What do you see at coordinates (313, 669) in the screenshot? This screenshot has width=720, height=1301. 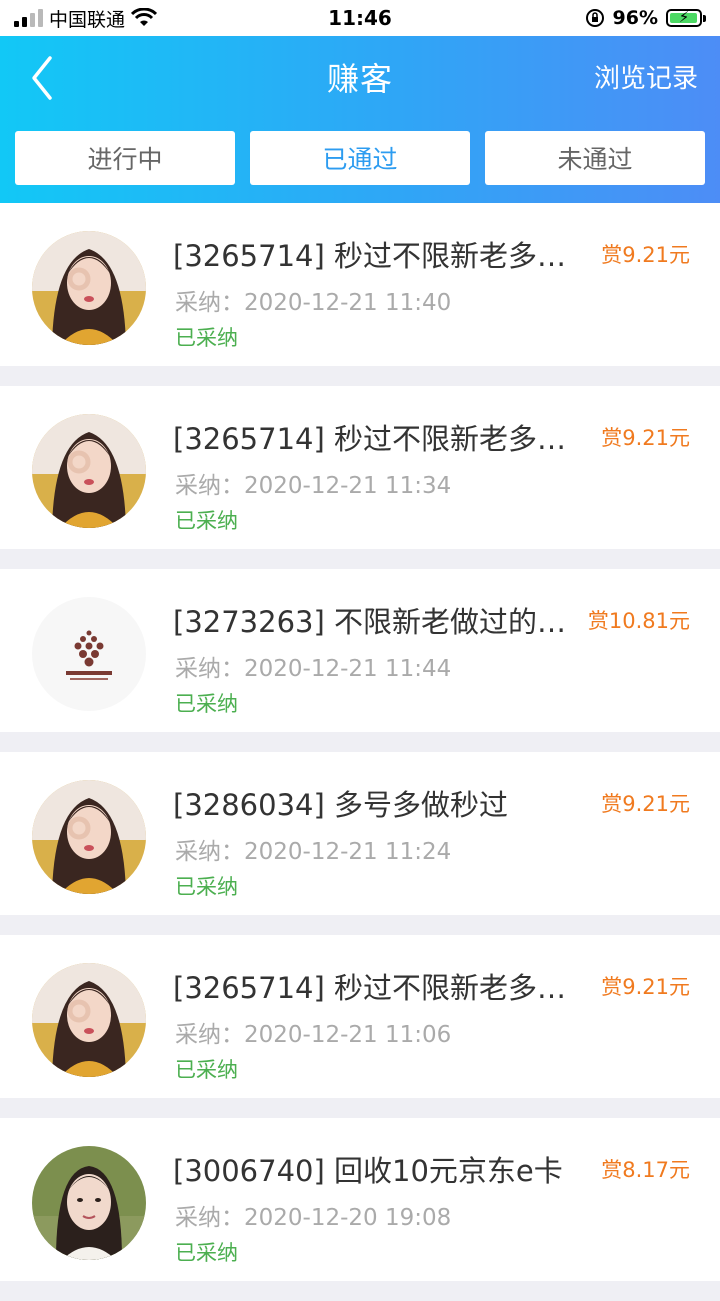 I see `adopted-time: 采纳：2020-12-21 11:44` at bounding box center [313, 669].